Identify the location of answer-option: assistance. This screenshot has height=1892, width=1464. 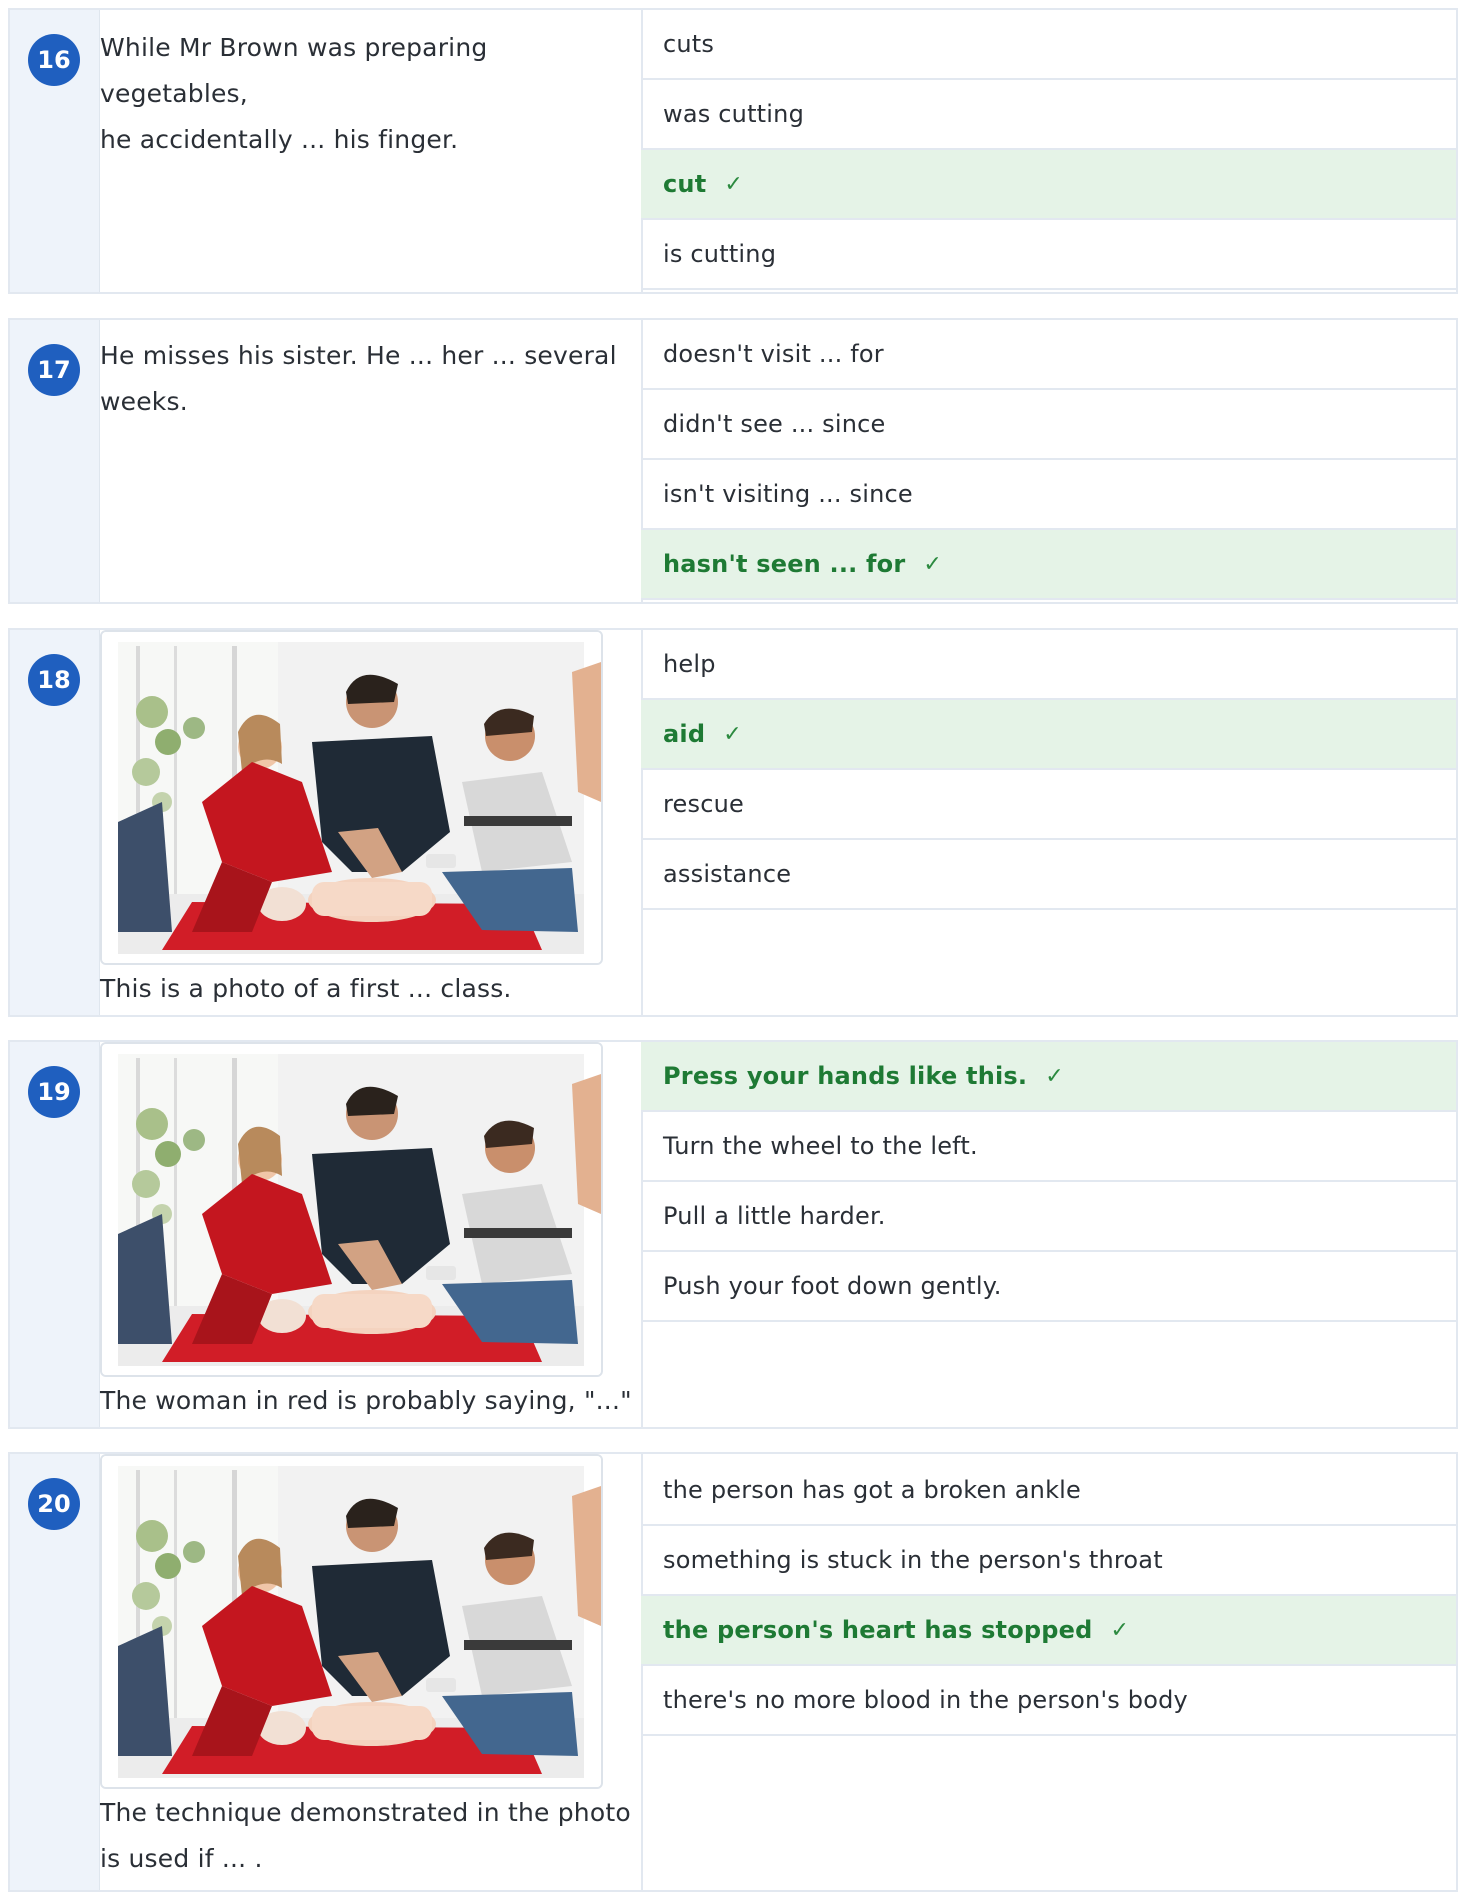
(1048, 875).